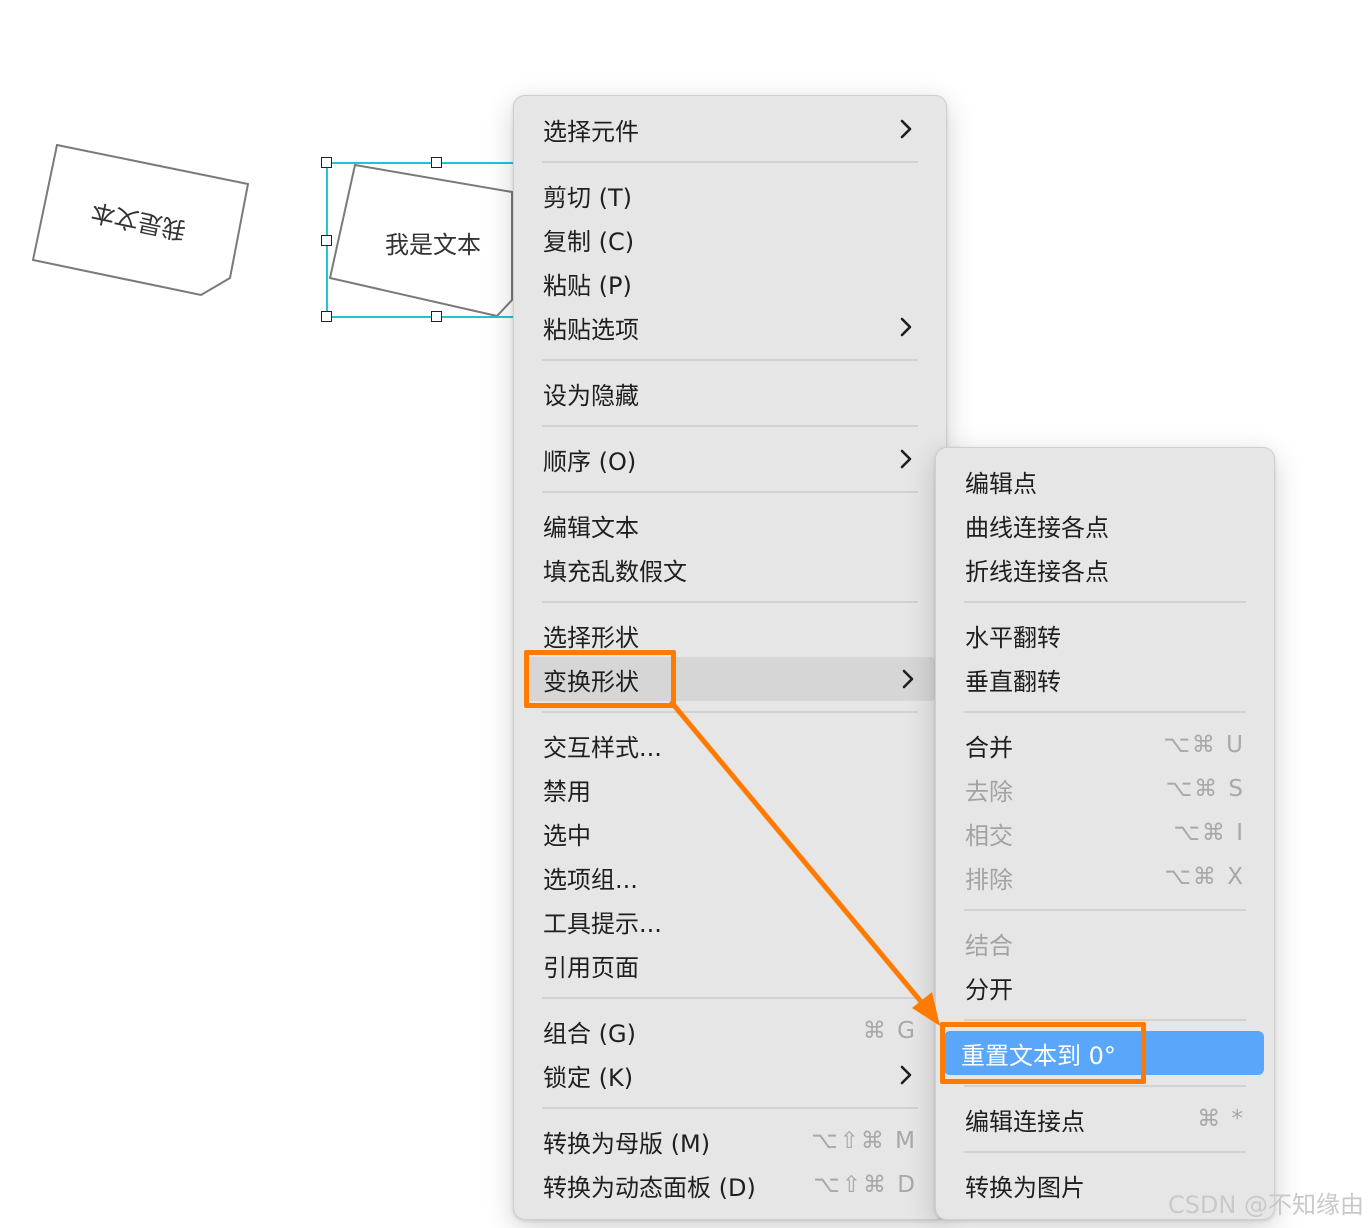  Describe the element at coordinates (1265, 1205) in the screenshot. I see `watermark: CSDN @不知缘由` at that location.